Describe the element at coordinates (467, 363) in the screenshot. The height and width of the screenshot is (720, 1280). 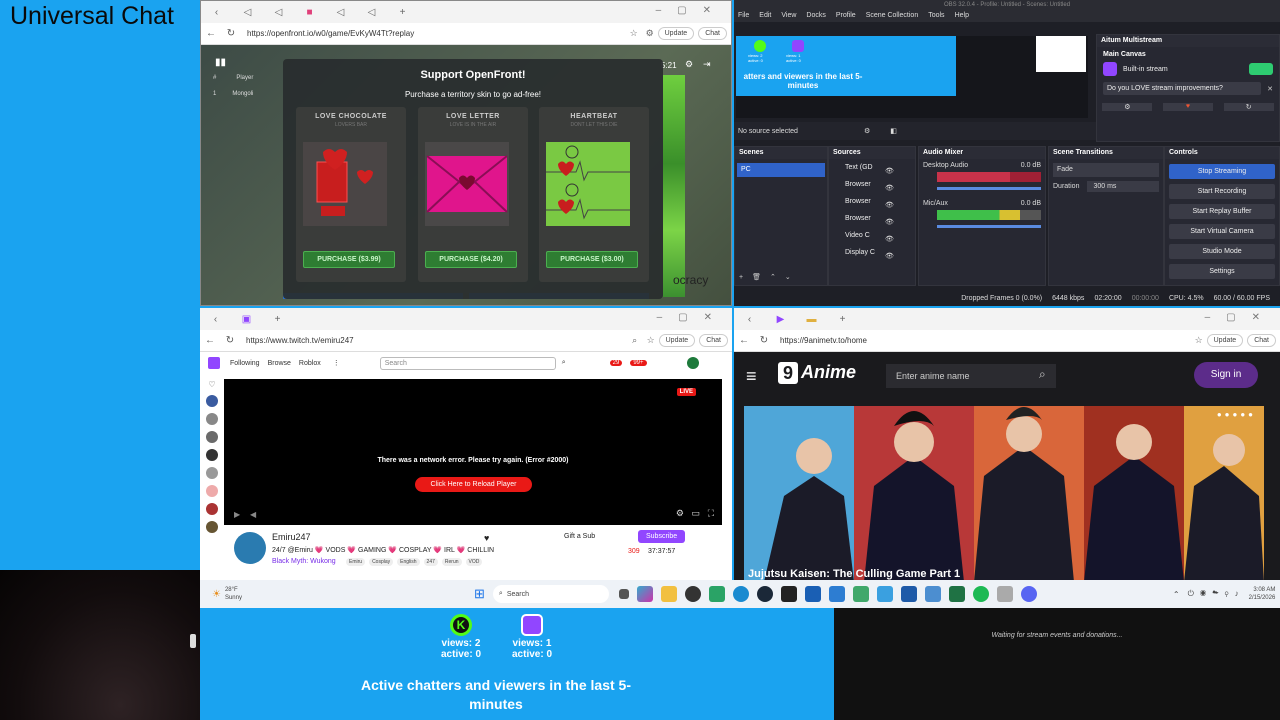
I see `search-input: Search` at that location.